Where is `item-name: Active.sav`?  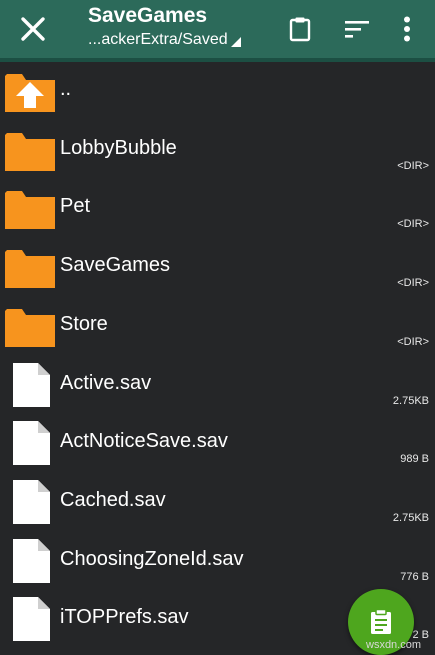 item-name: Active.sav is located at coordinates (106, 382).